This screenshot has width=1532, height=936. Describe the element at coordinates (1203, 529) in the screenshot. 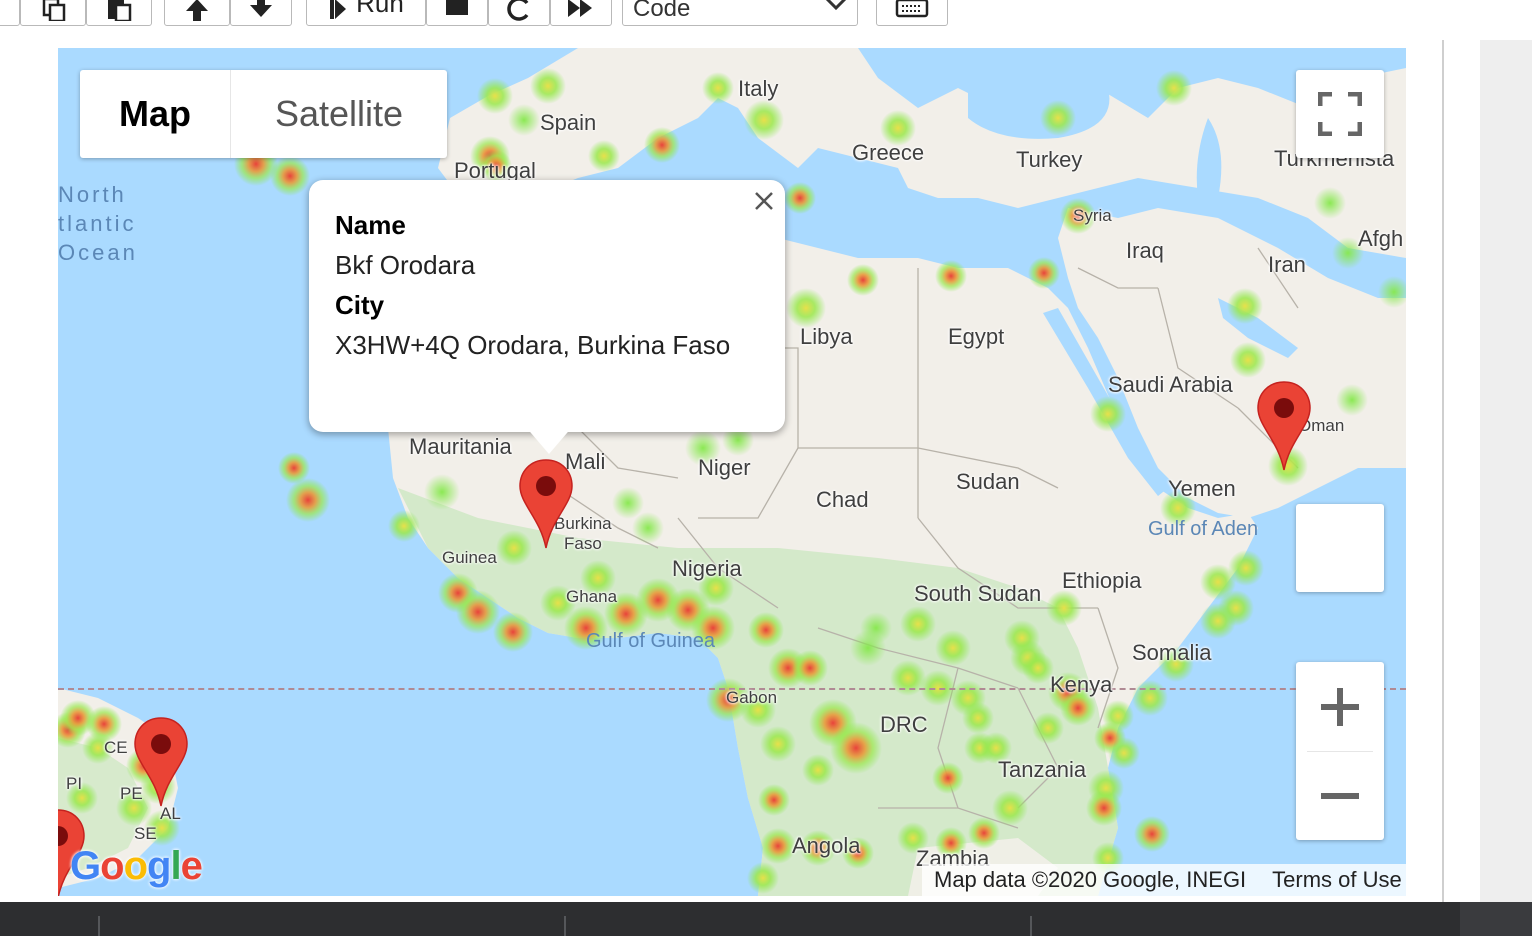

I see `water-label-gulf-of-aden: Gulf of Aden` at that location.